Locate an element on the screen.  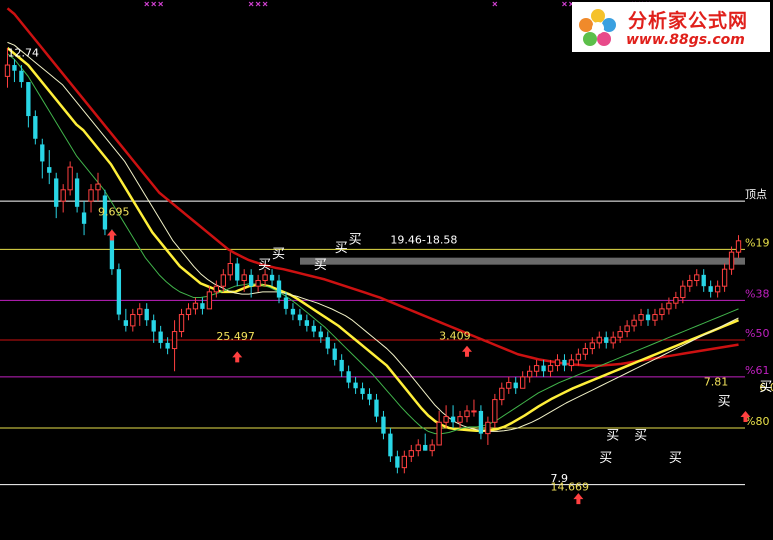
price-annotation: 12.74 is located at coordinates (23, 53).